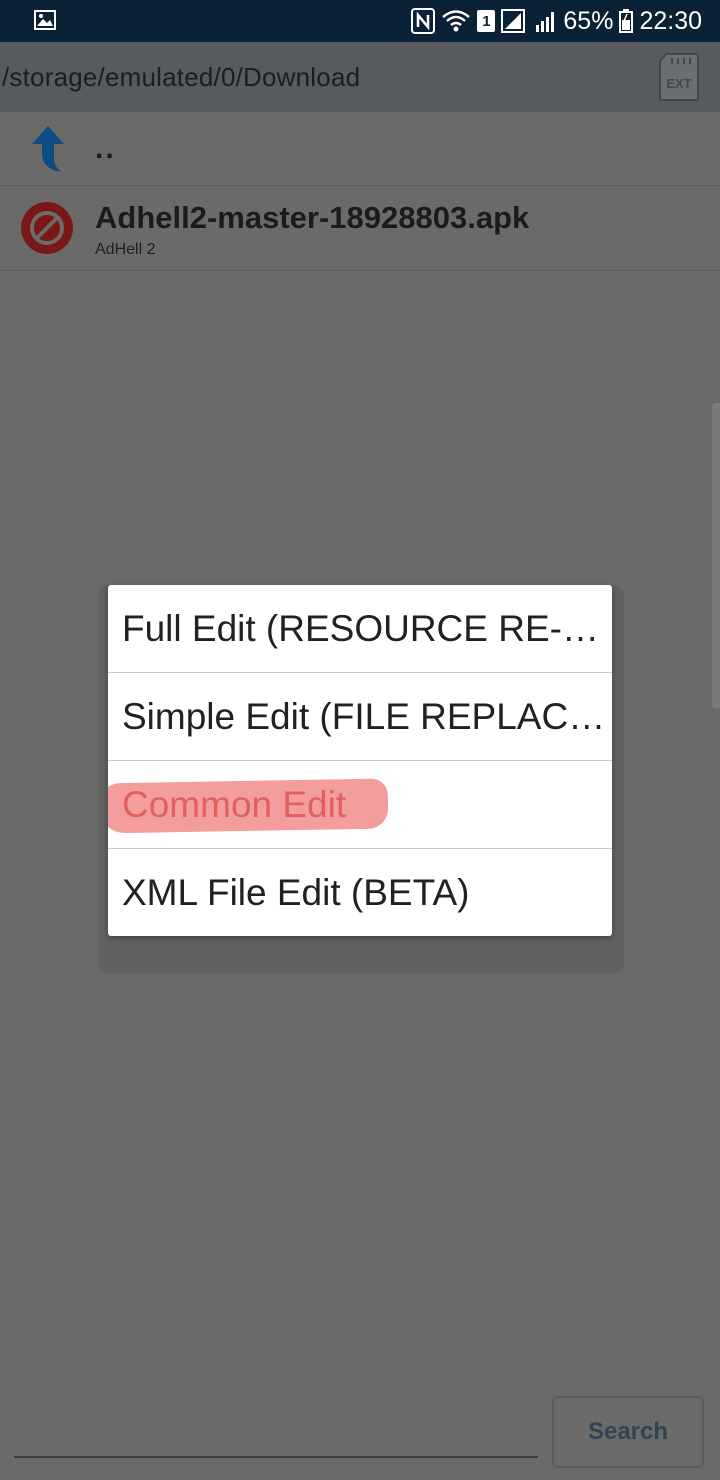 Image resolution: width=720 pixels, height=1480 pixels. Describe the element at coordinates (366, 628) in the screenshot. I see `menu-item-label: Full Edit (RESOURCE RE-BUILD)` at that location.